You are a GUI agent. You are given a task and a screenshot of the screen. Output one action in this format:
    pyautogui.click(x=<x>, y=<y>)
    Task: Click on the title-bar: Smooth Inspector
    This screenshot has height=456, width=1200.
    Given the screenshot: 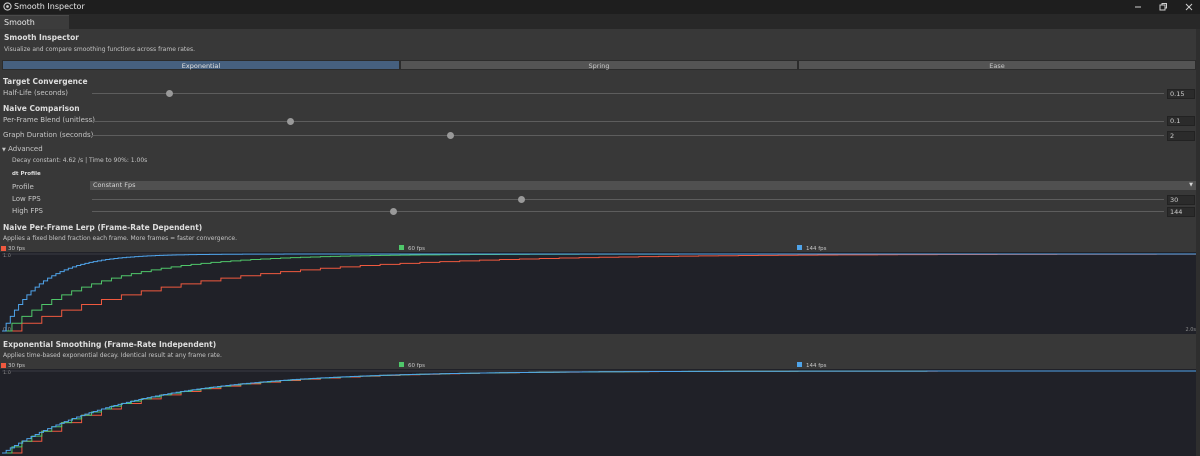 What is the action you would take?
    pyautogui.click(x=600, y=7)
    